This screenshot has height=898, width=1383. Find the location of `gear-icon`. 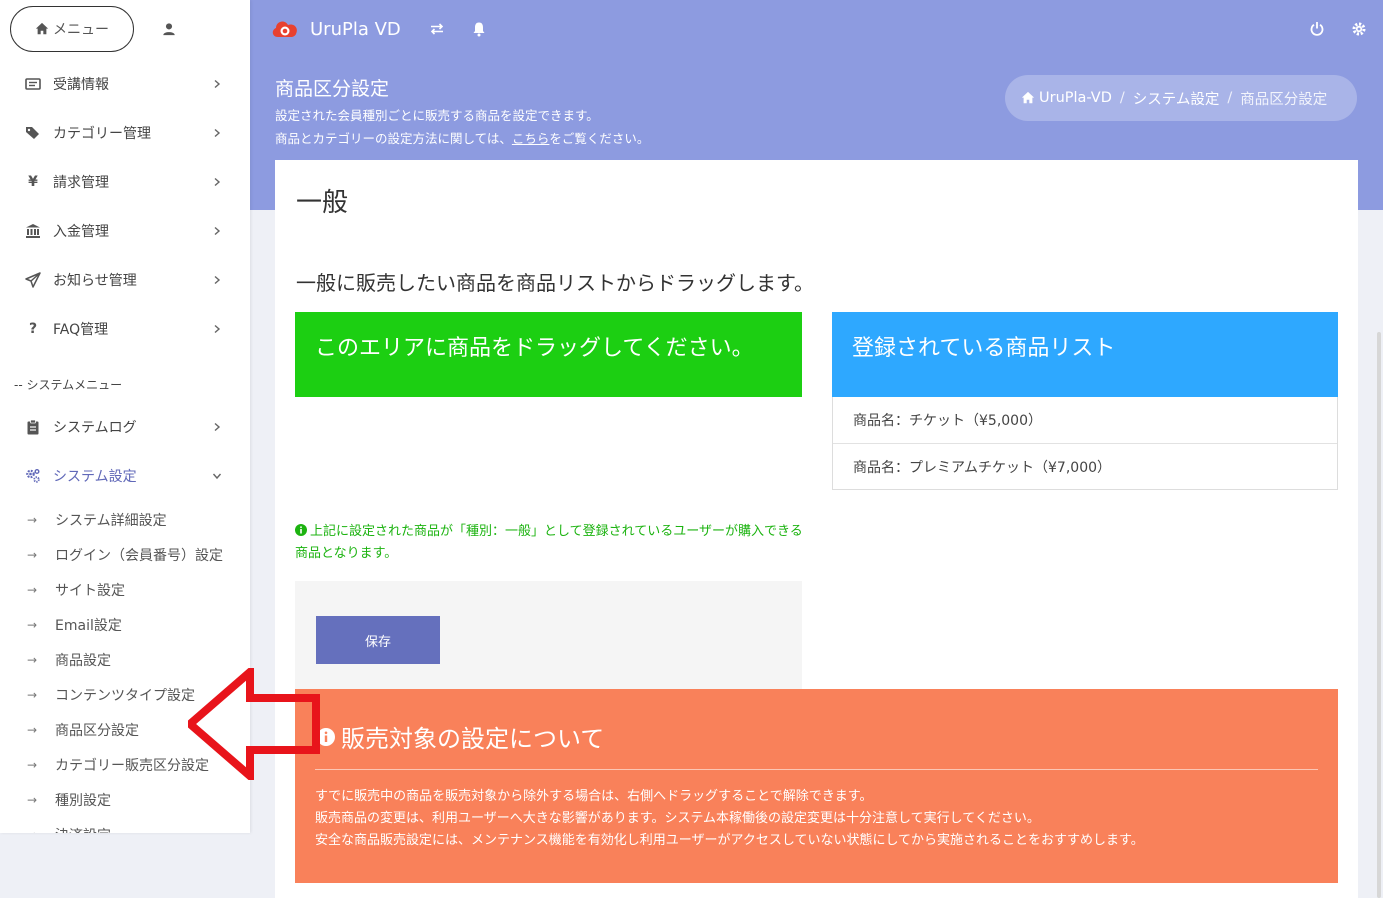

gear-icon is located at coordinates (1359, 29).